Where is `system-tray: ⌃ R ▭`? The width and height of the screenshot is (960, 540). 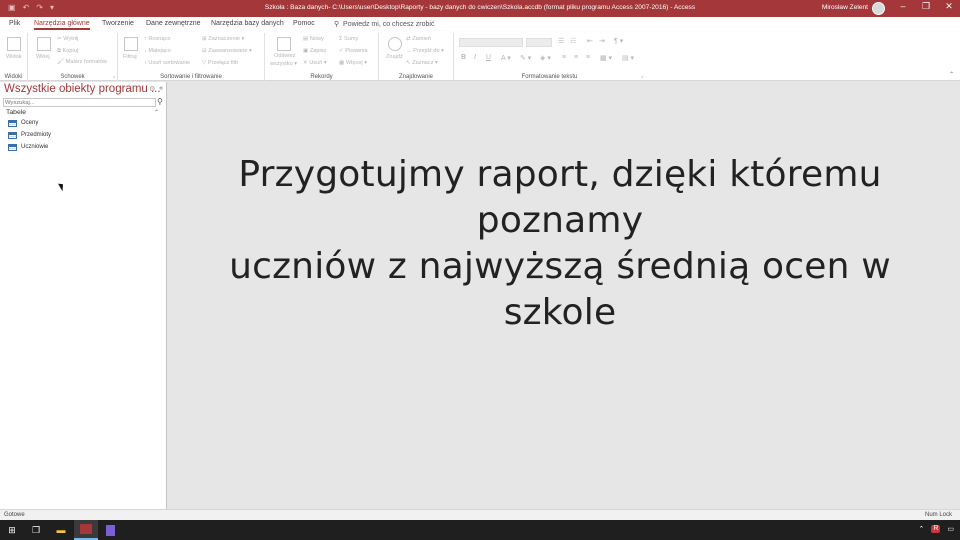
system-tray: ⌃ R ▭ is located at coordinates (936, 529).